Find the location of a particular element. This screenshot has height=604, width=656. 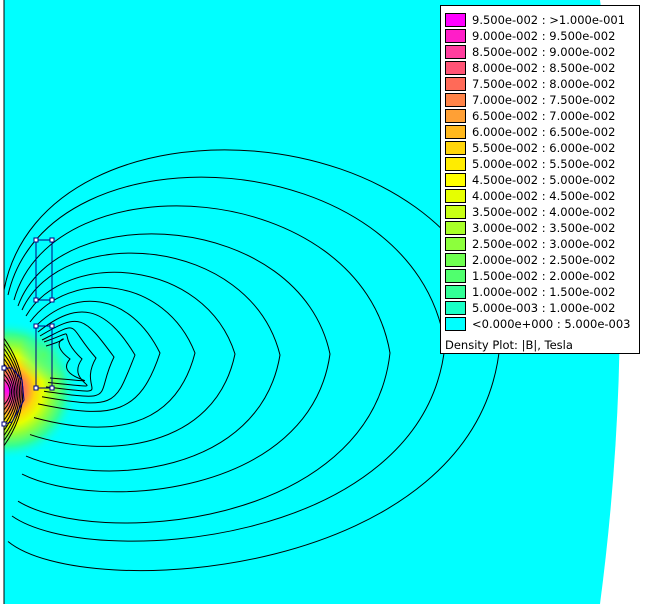

legend-entry: 8.000e-002 : 8.500e-002 is located at coordinates (530, 68).